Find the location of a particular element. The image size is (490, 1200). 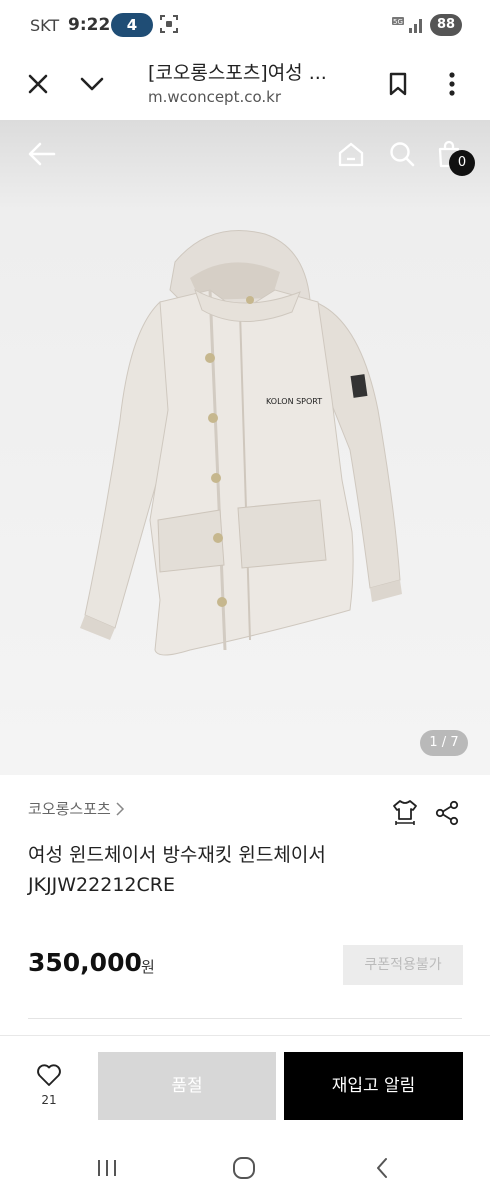

soldout-button: 품절 is located at coordinates (187, 1086).